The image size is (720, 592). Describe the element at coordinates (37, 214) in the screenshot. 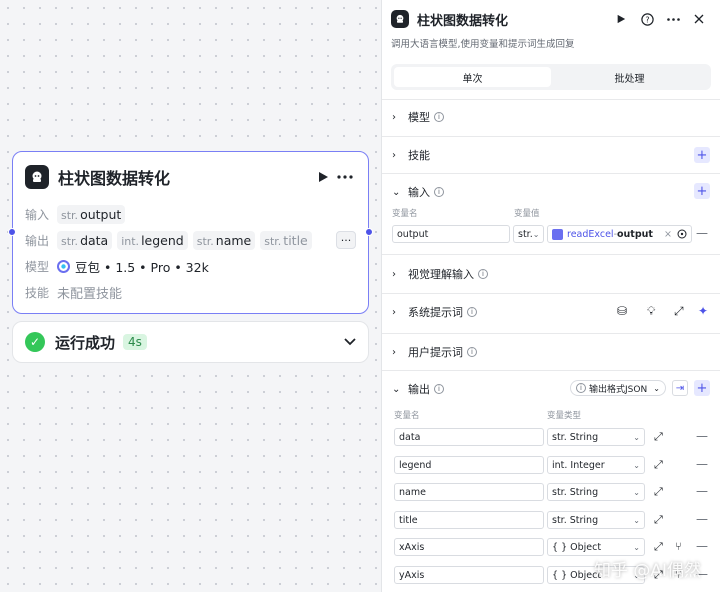

I see `input-label: 输入` at that location.